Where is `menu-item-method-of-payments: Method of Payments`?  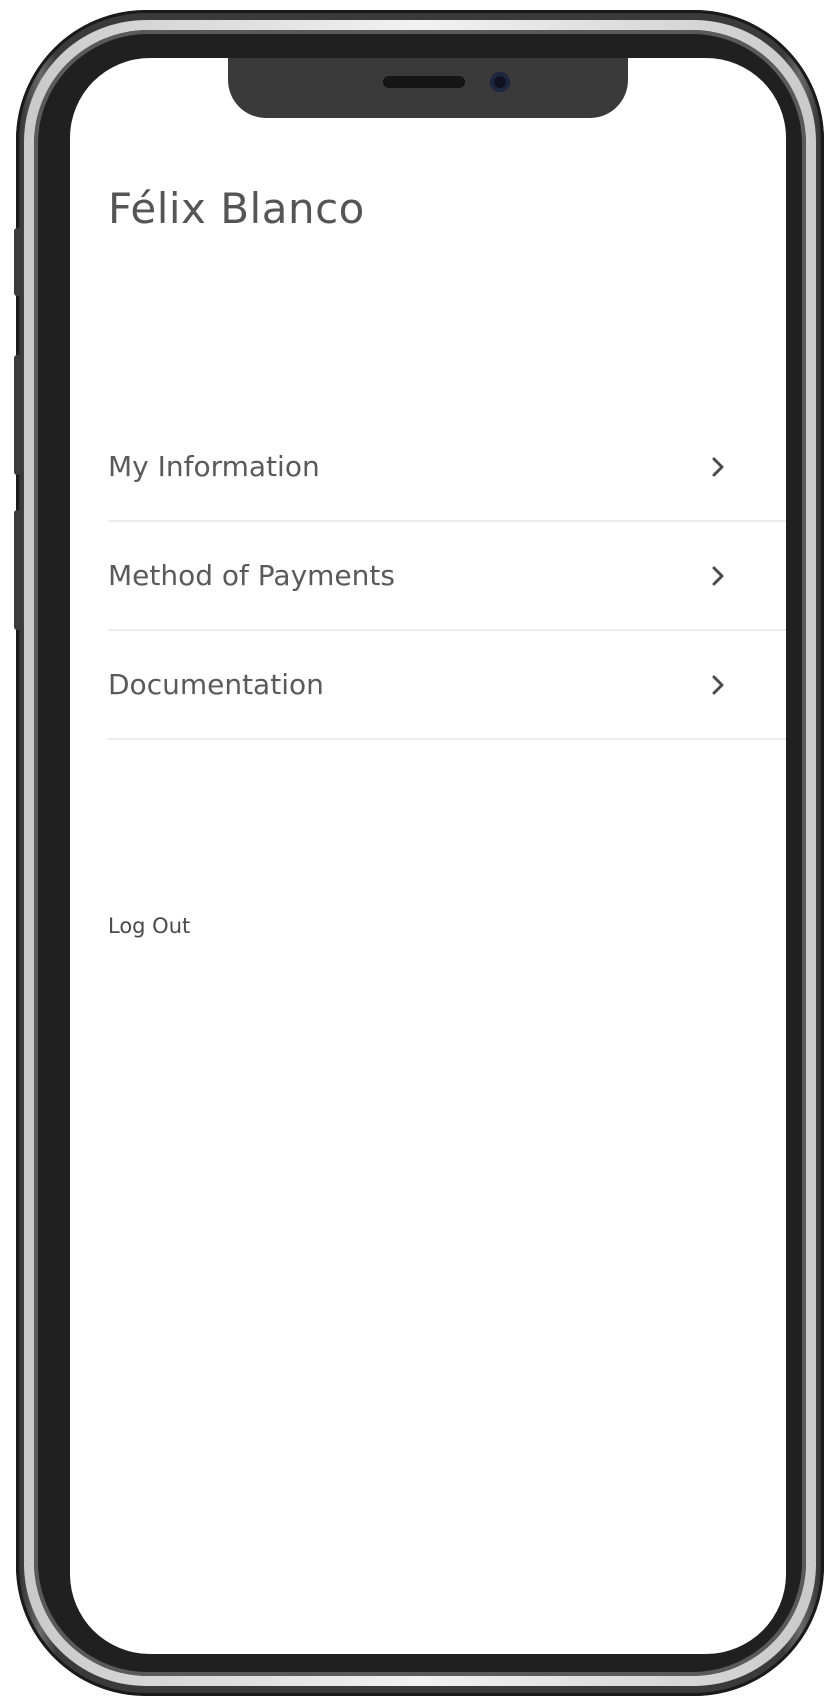
menu-item-method-of-payments: Method of Payments is located at coordinates (447, 576).